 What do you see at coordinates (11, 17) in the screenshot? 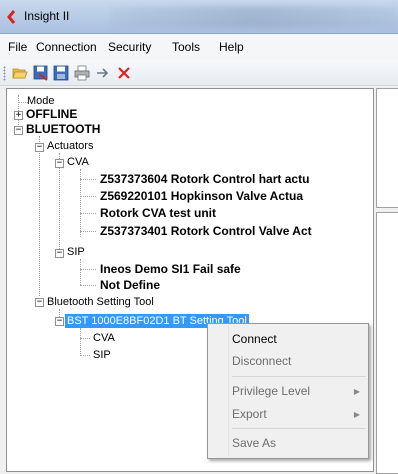
I see `app-logo-icon` at bounding box center [11, 17].